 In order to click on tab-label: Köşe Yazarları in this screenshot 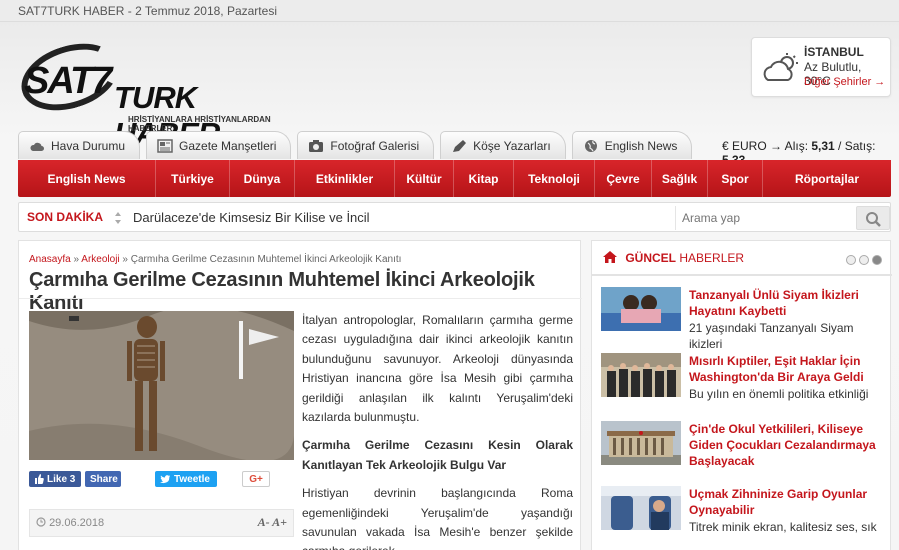, I will do `click(512, 145)`.